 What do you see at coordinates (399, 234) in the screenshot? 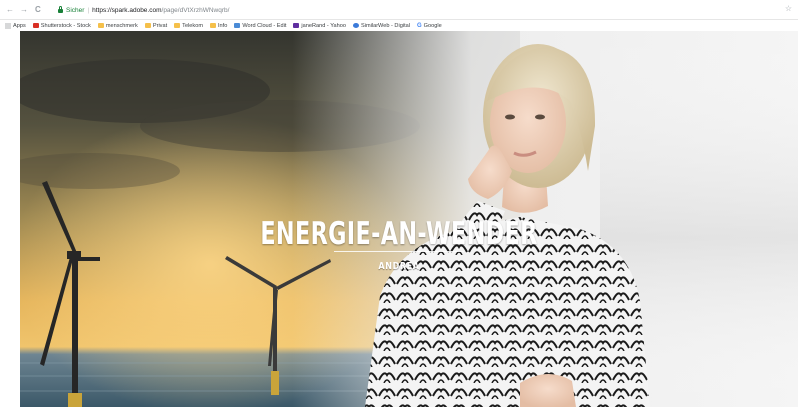
I see `hero-headline: ENERGIE-AN-WENDER` at bounding box center [399, 234].